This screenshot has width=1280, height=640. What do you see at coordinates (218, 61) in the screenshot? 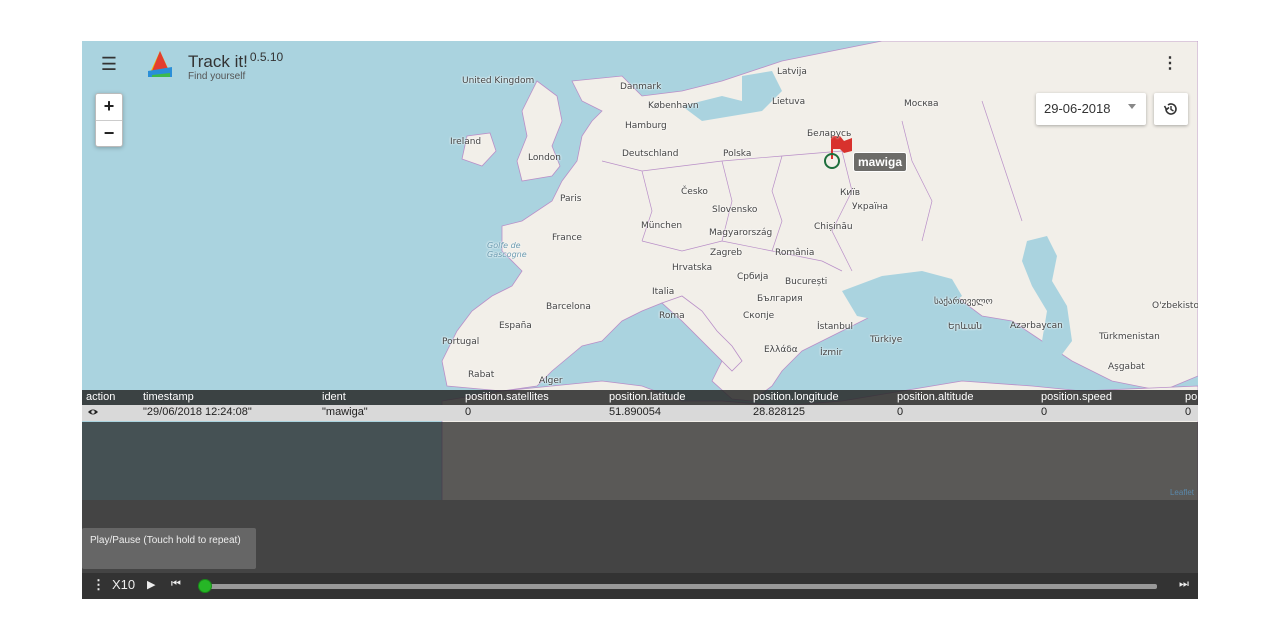
I see `app-title-text: Track it!` at bounding box center [218, 61].